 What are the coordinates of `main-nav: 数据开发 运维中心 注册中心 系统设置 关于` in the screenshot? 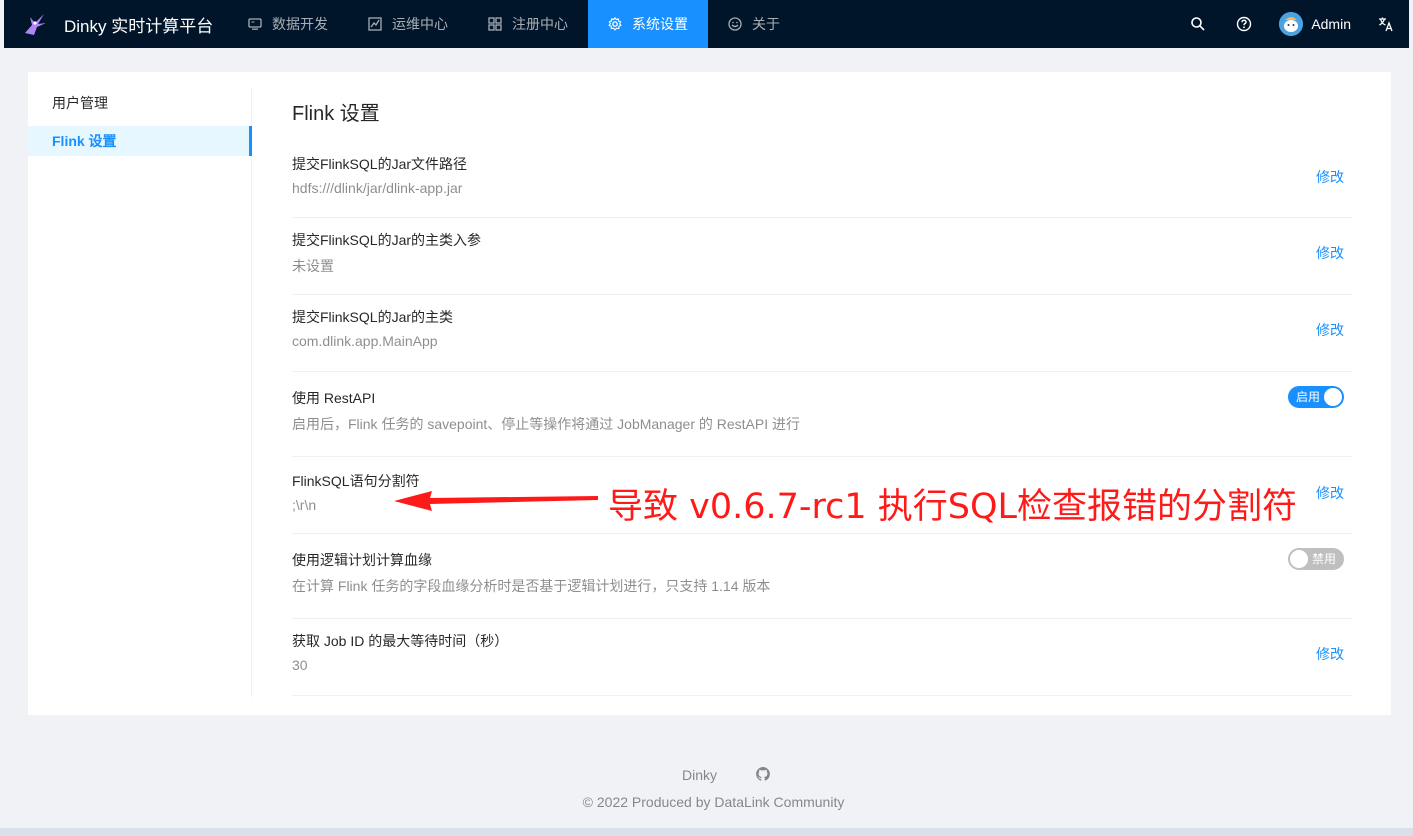 It's located at (514, 24).